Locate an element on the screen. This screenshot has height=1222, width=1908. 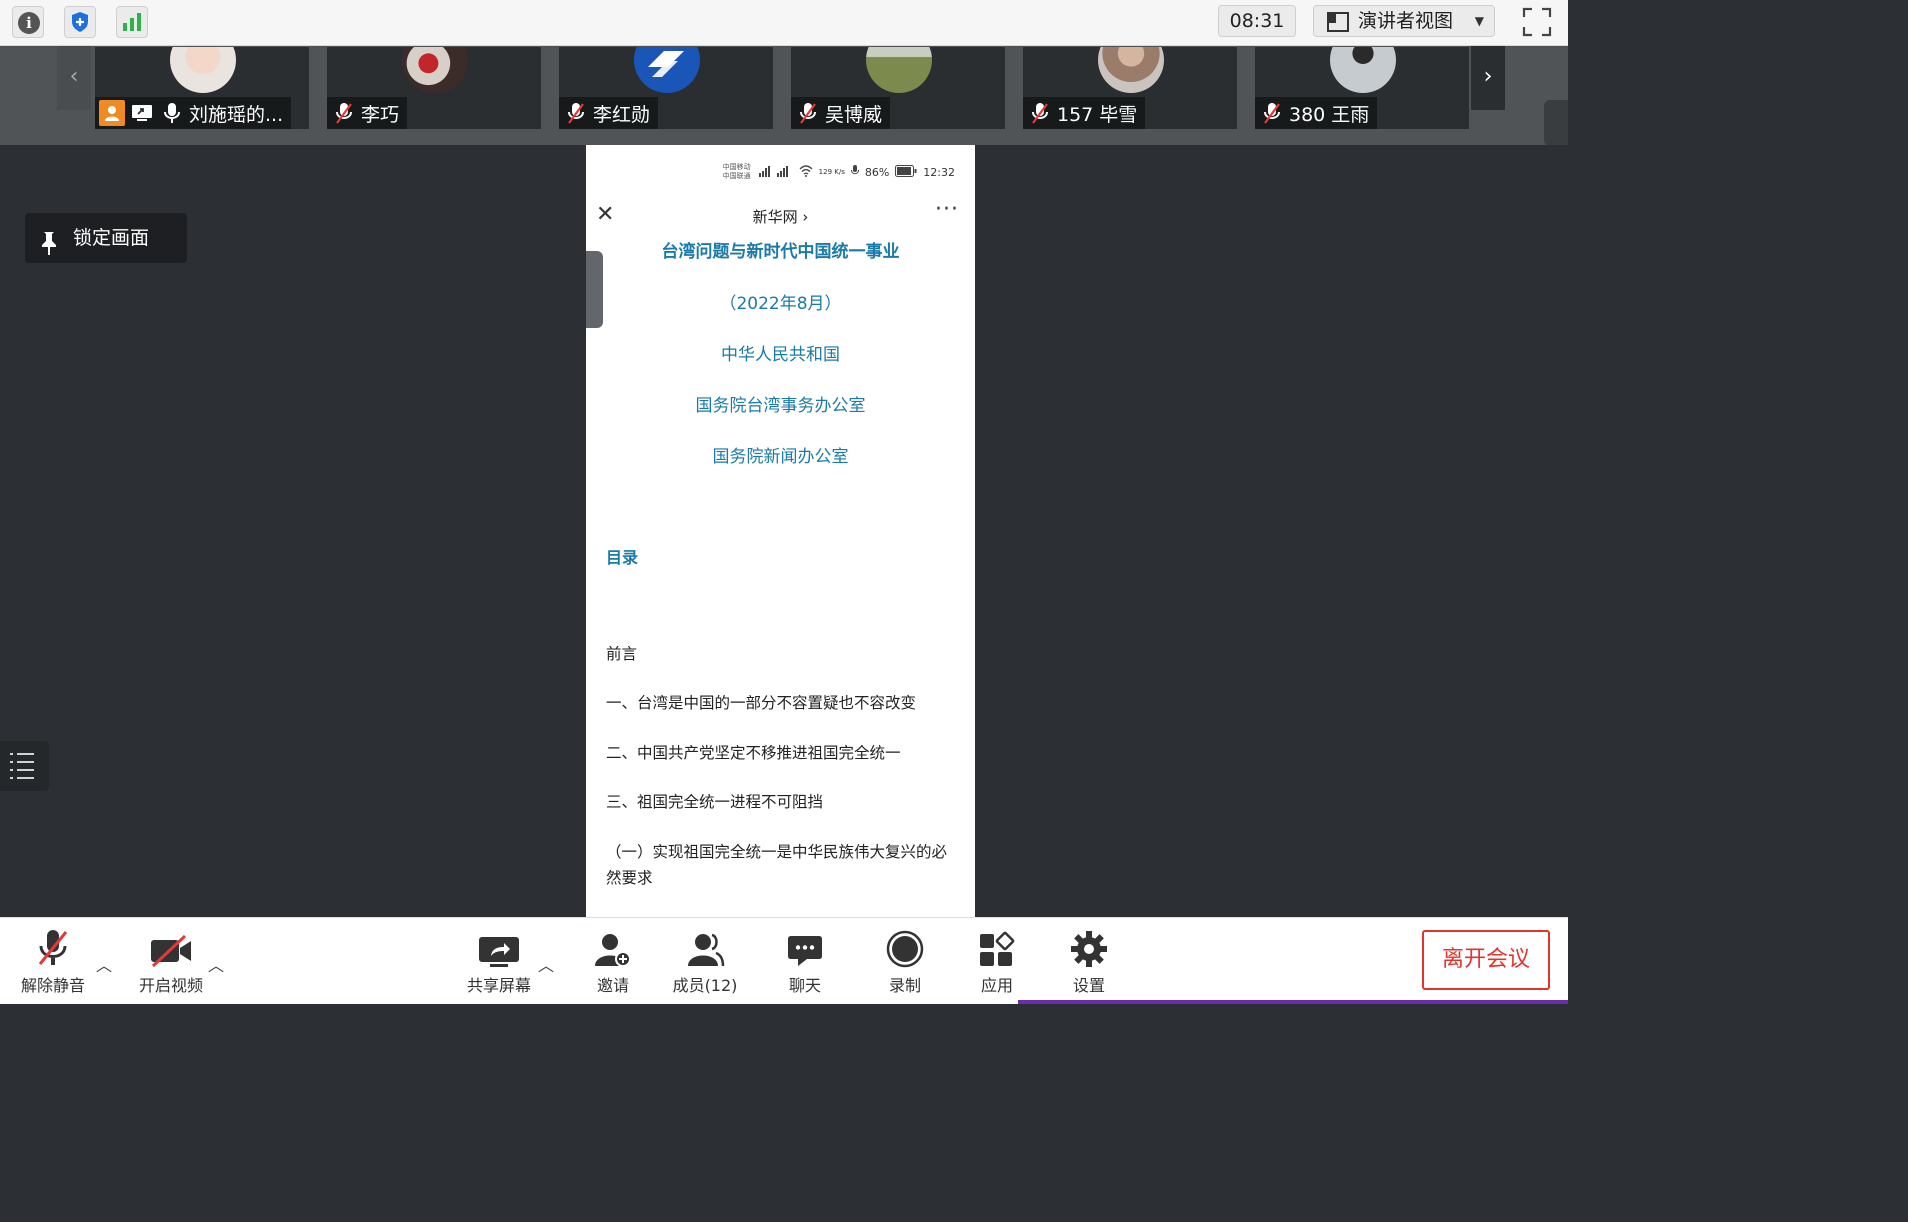
participant-name: 吴博威 is located at coordinates (854, 114).